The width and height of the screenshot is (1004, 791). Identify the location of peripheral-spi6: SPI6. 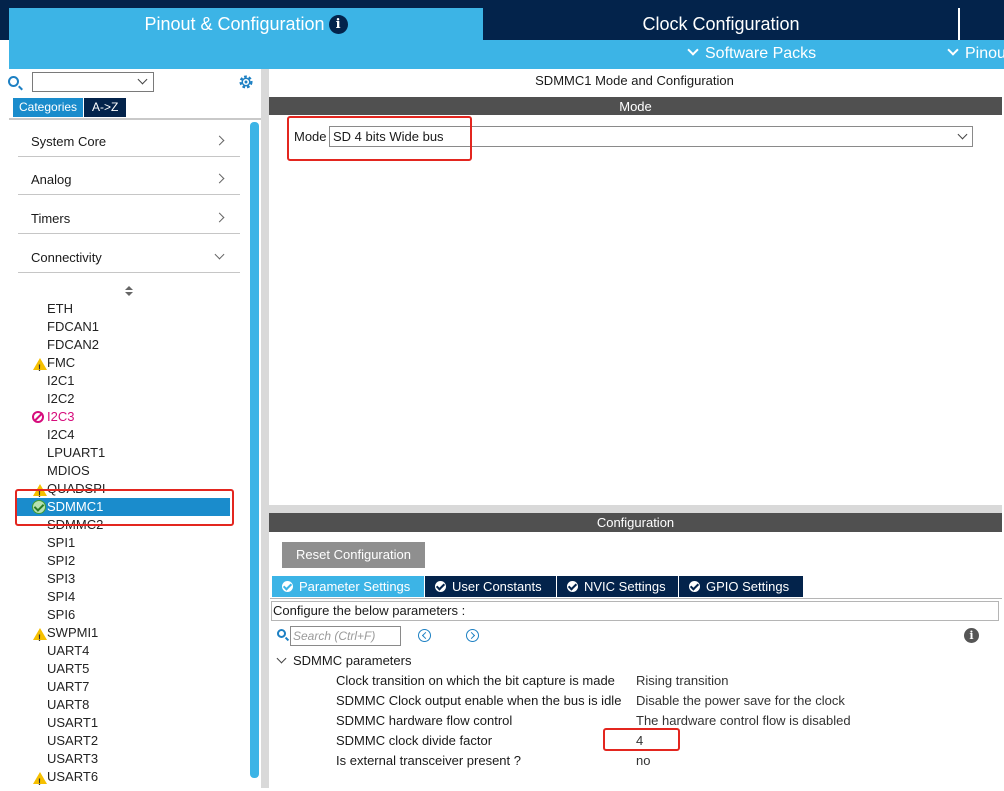
(131, 615).